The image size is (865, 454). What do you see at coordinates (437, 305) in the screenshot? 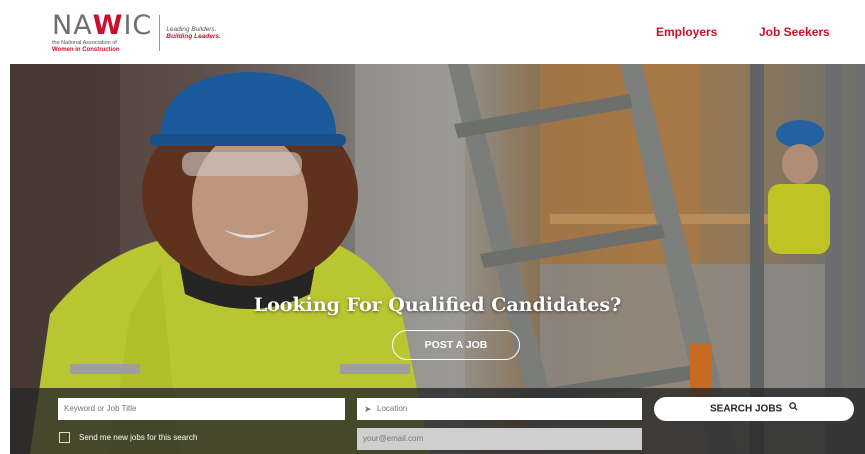
I see `hero-title: Looking For Qualified Candidates?` at bounding box center [437, 305].